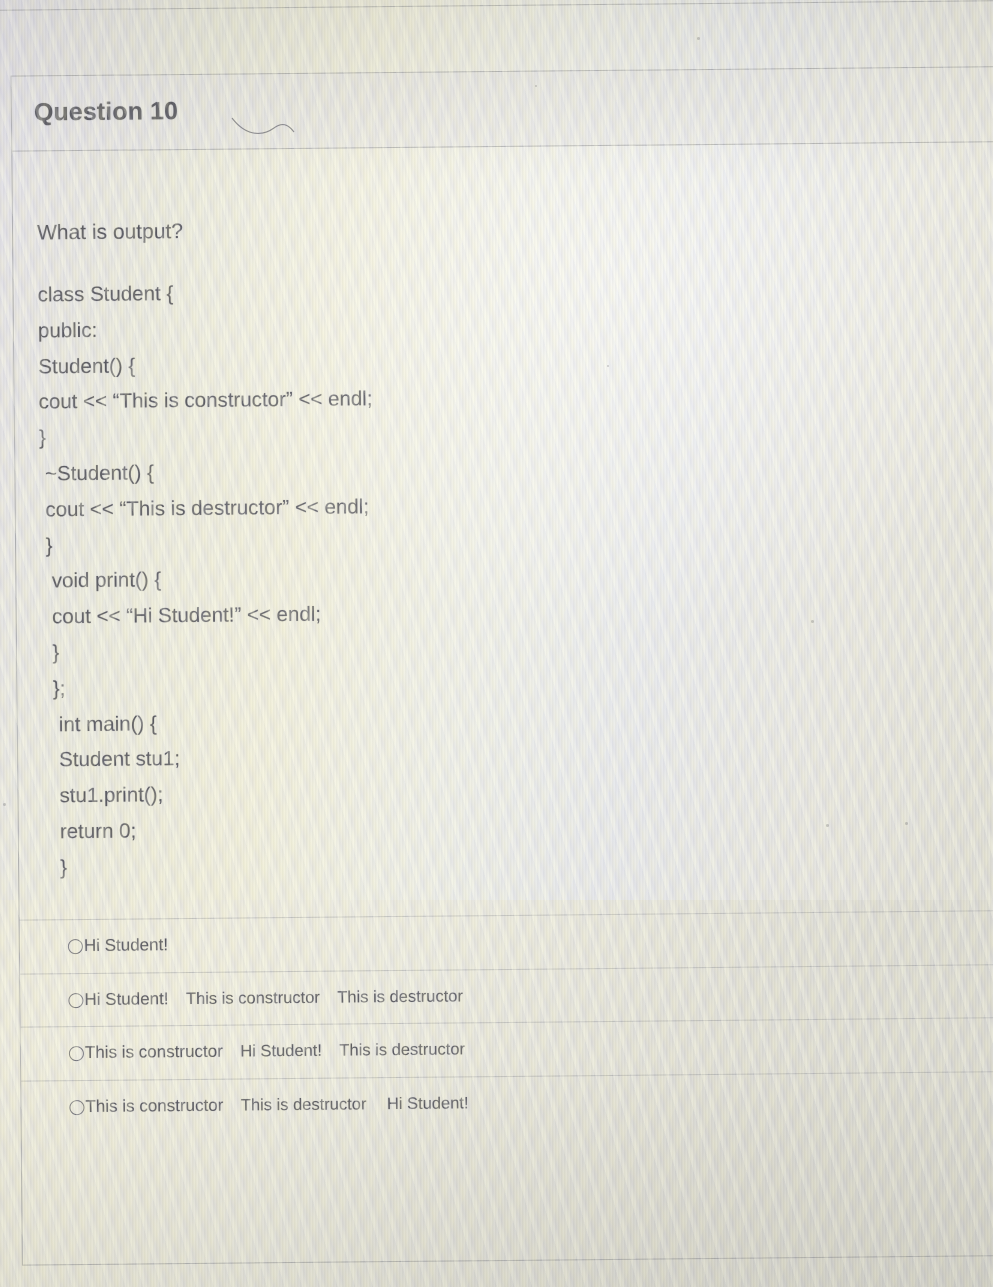  What do you see at coordinates (502, 109) in the screenshot?
I see `question-card-header: Question 10` at bounding box center [502, 109].